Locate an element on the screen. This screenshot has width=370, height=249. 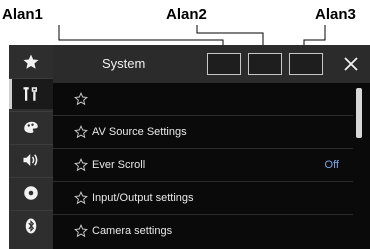
list-item: Ever Scroll Off is located at coordinates (203, 165).